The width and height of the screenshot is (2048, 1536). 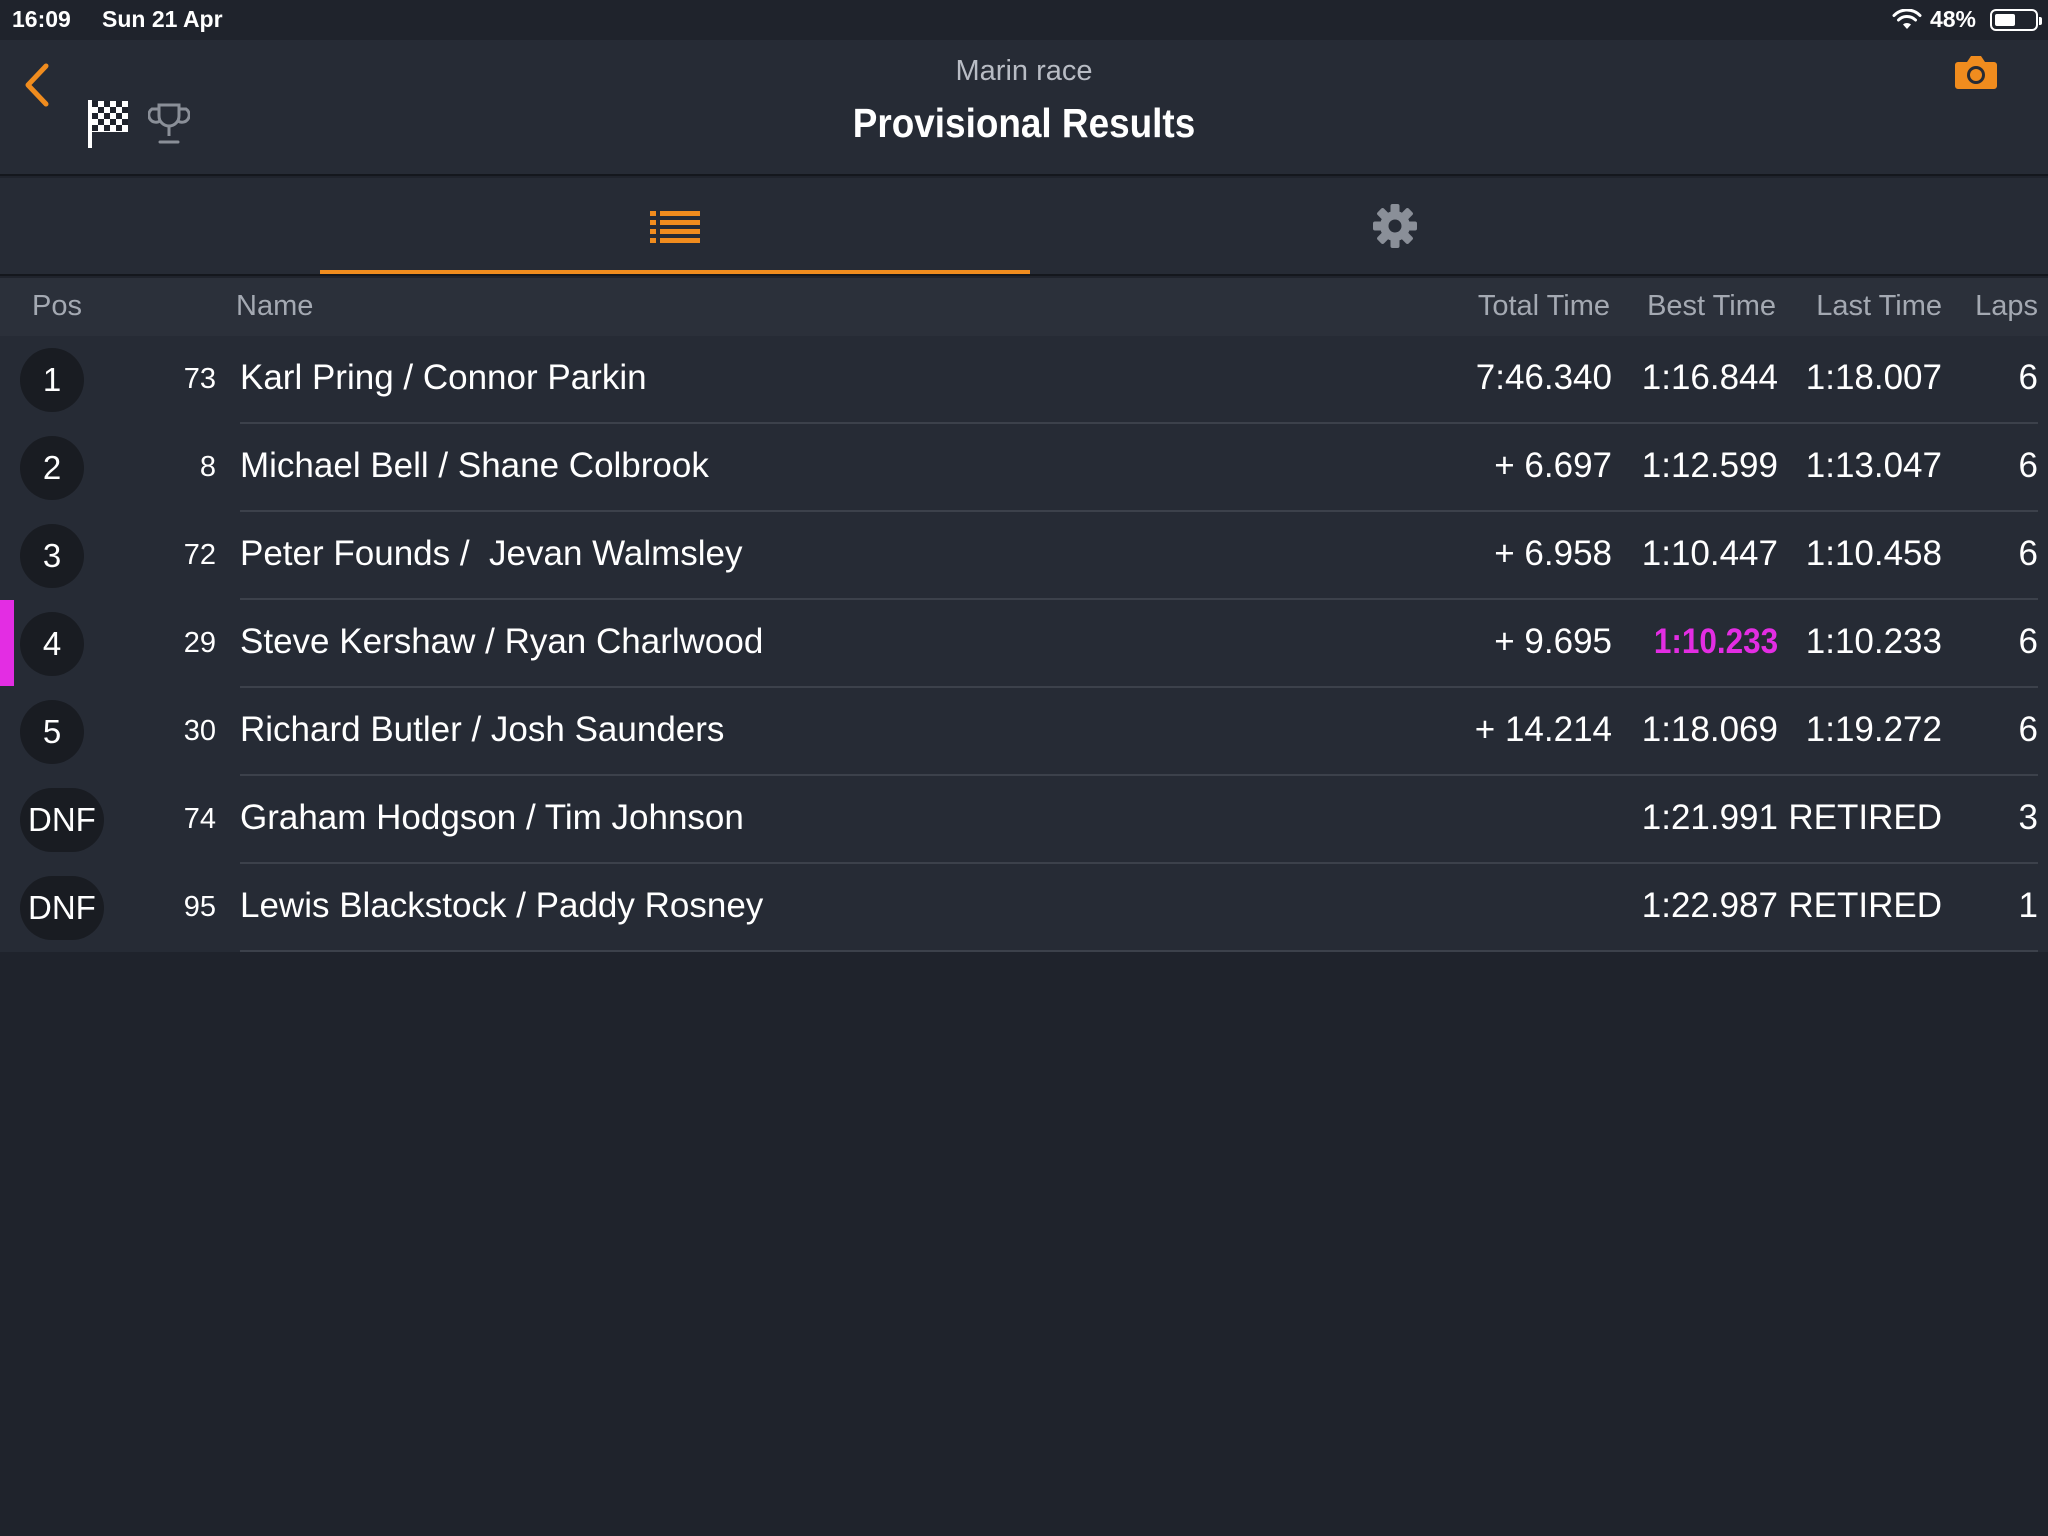 What do you see at coordinates (1715, 641) in the screenshot?
I see `fastest-lap-time: 1:10.233` at bounding box center [1715, 641].